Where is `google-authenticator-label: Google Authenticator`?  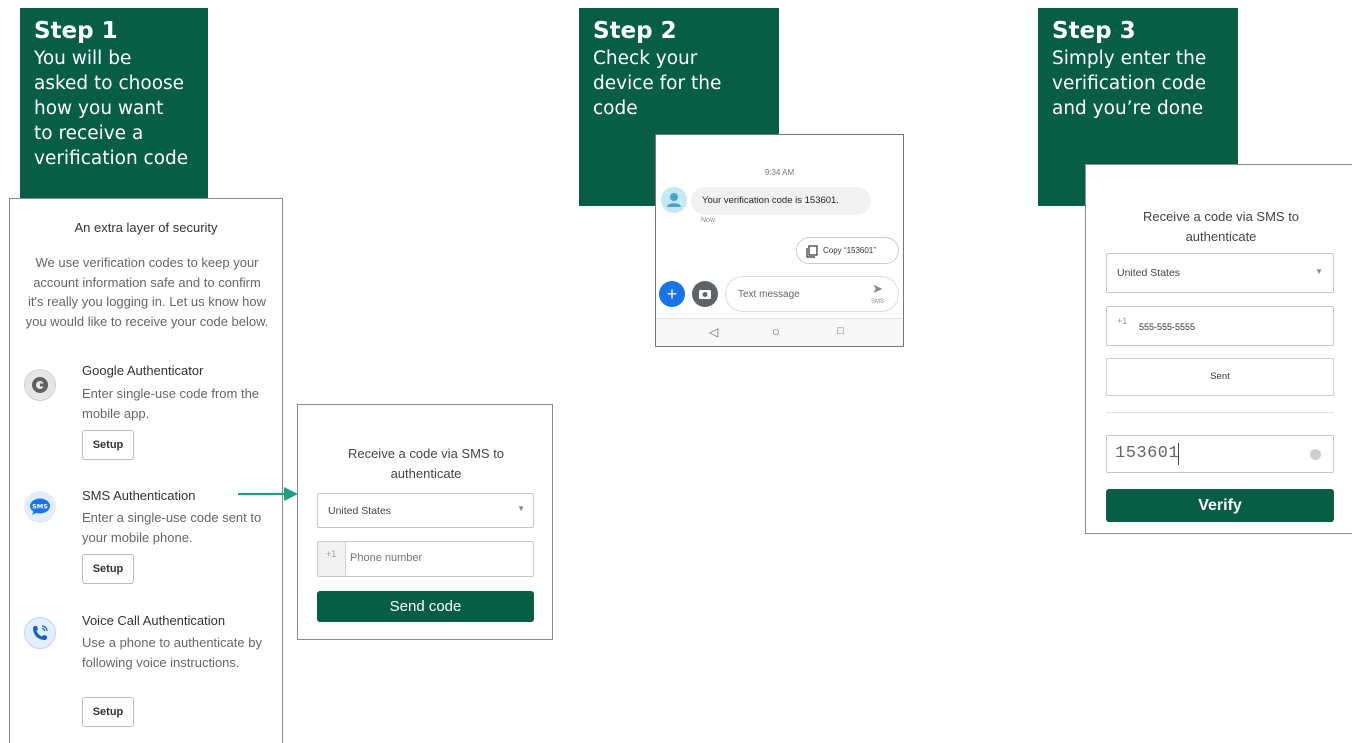 google-authenticator-label: Google Authenticator is located at coordinates (143, 370).